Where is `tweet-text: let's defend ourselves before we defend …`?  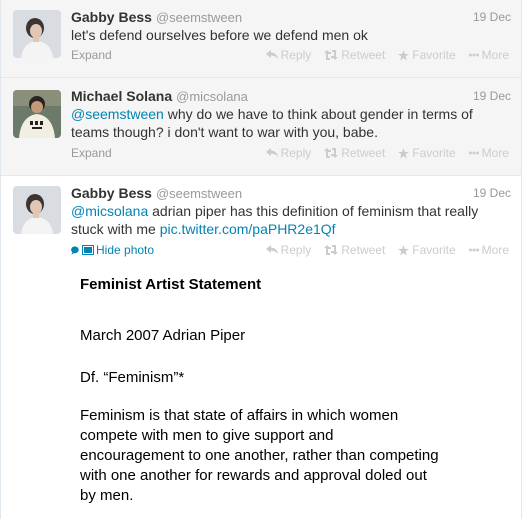 tweet-text: let's defend ourselves before we defend … is located at coordinates (219, 35).